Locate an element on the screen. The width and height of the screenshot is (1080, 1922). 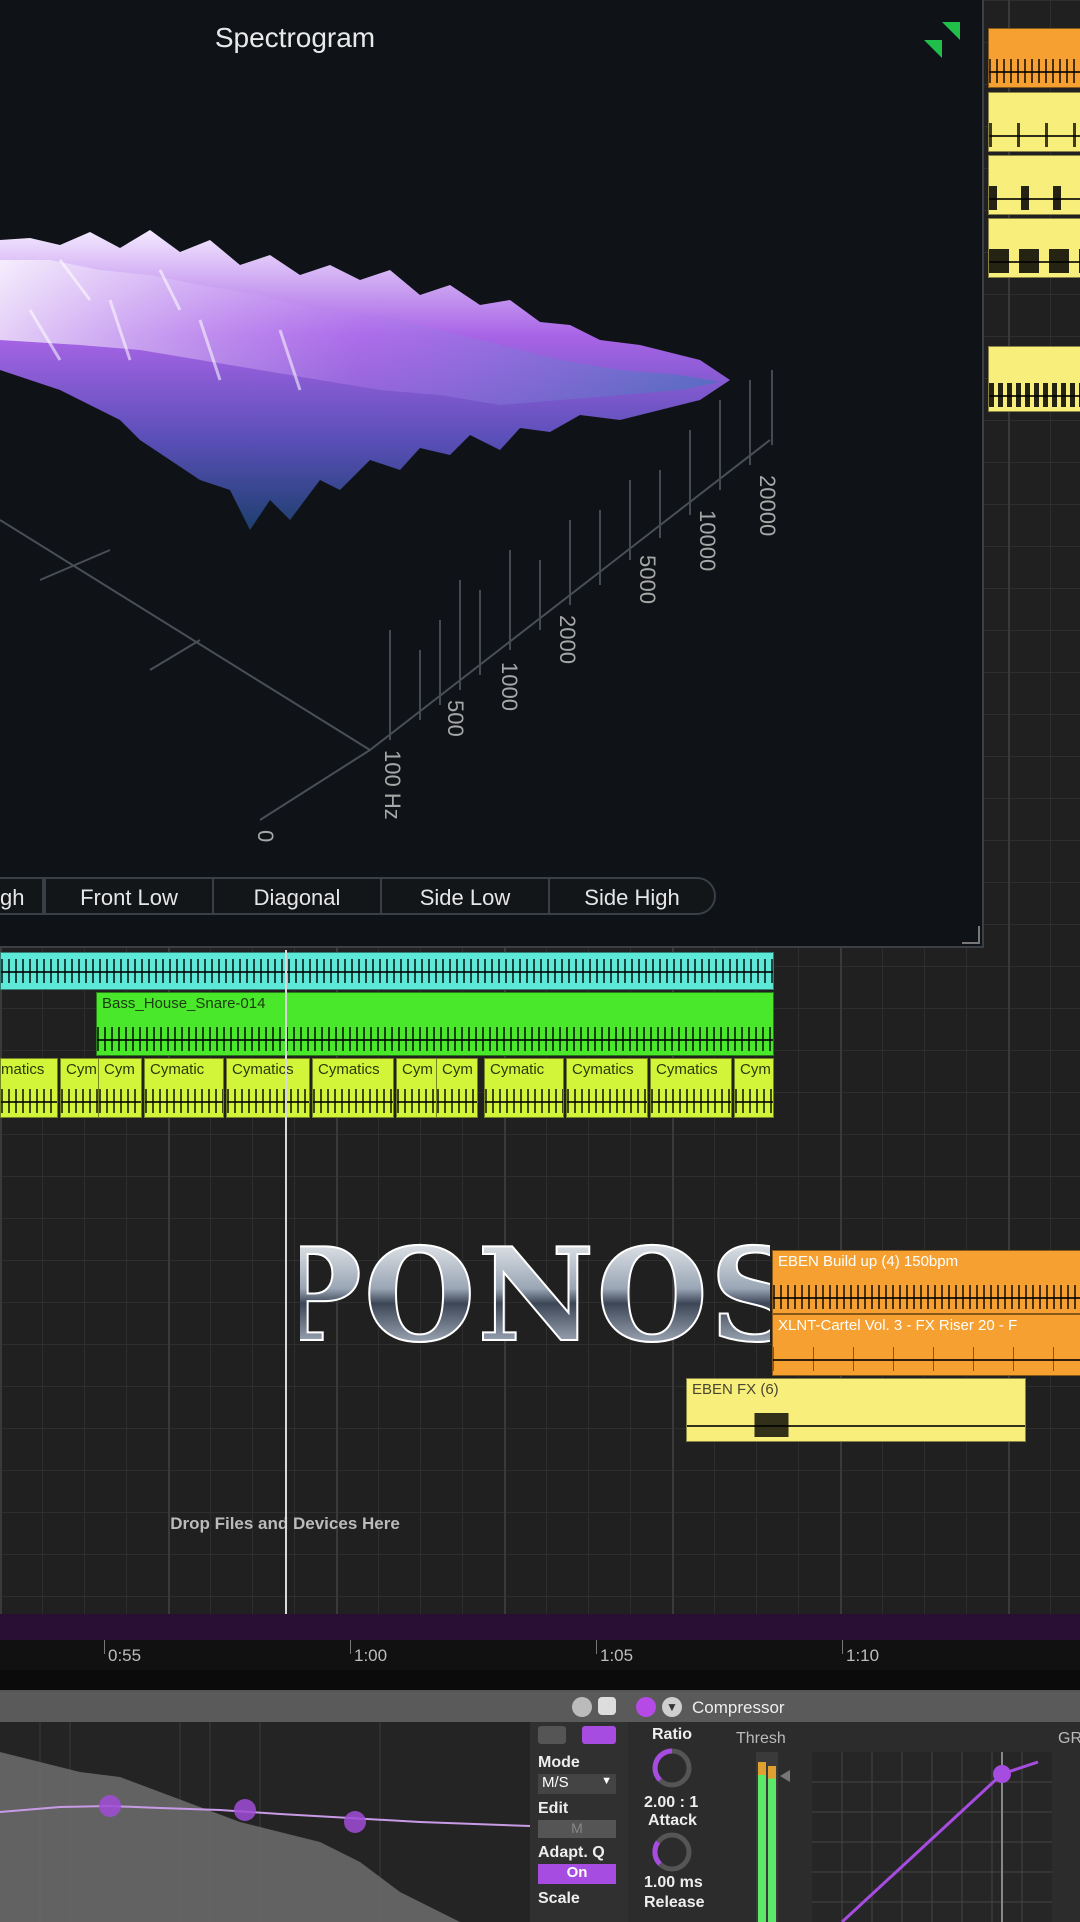
compressor-transfer-graph is located at coordinates (932, 1837).